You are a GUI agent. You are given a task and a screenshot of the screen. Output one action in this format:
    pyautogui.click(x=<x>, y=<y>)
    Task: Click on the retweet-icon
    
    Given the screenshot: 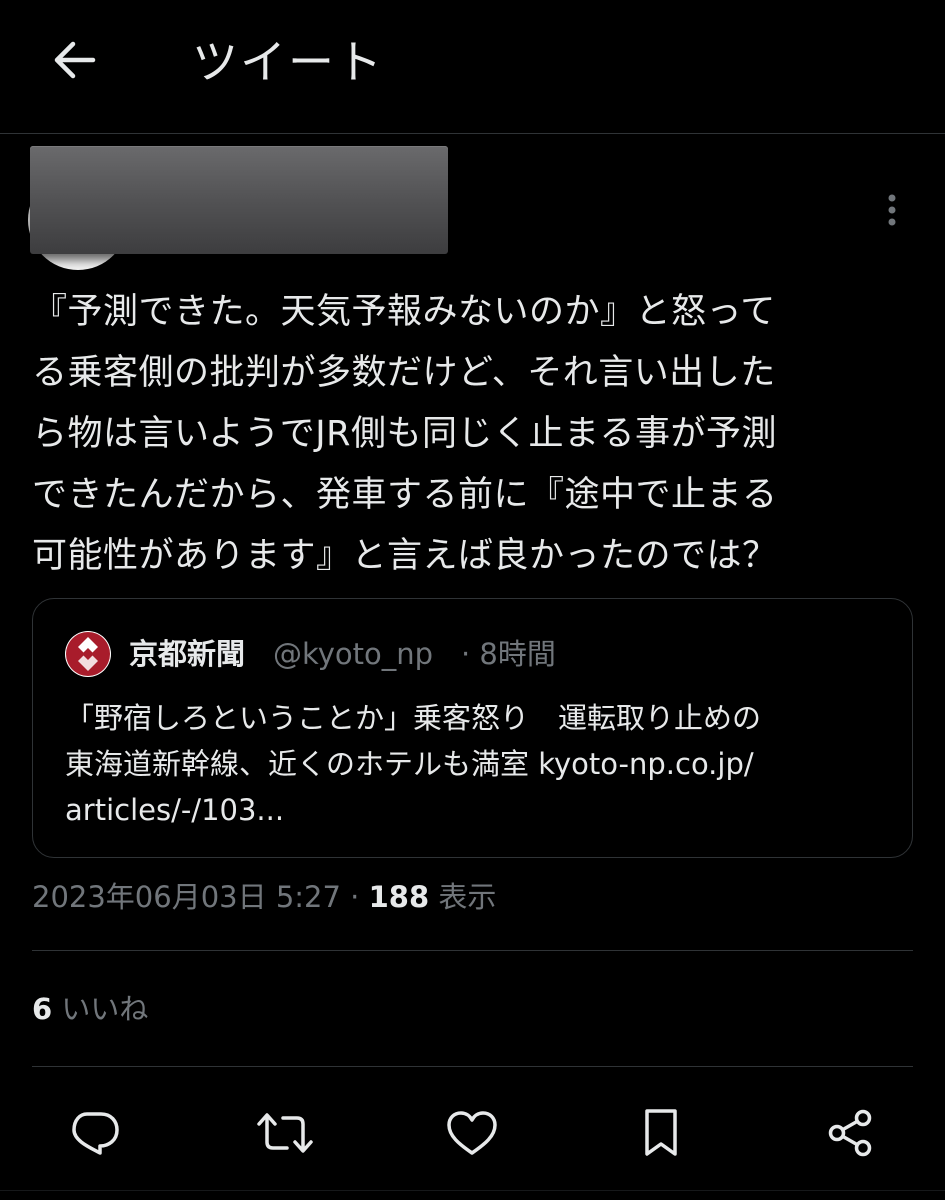 What is the action you would take?
    pyautogui.click(x=285, y=1133)
    